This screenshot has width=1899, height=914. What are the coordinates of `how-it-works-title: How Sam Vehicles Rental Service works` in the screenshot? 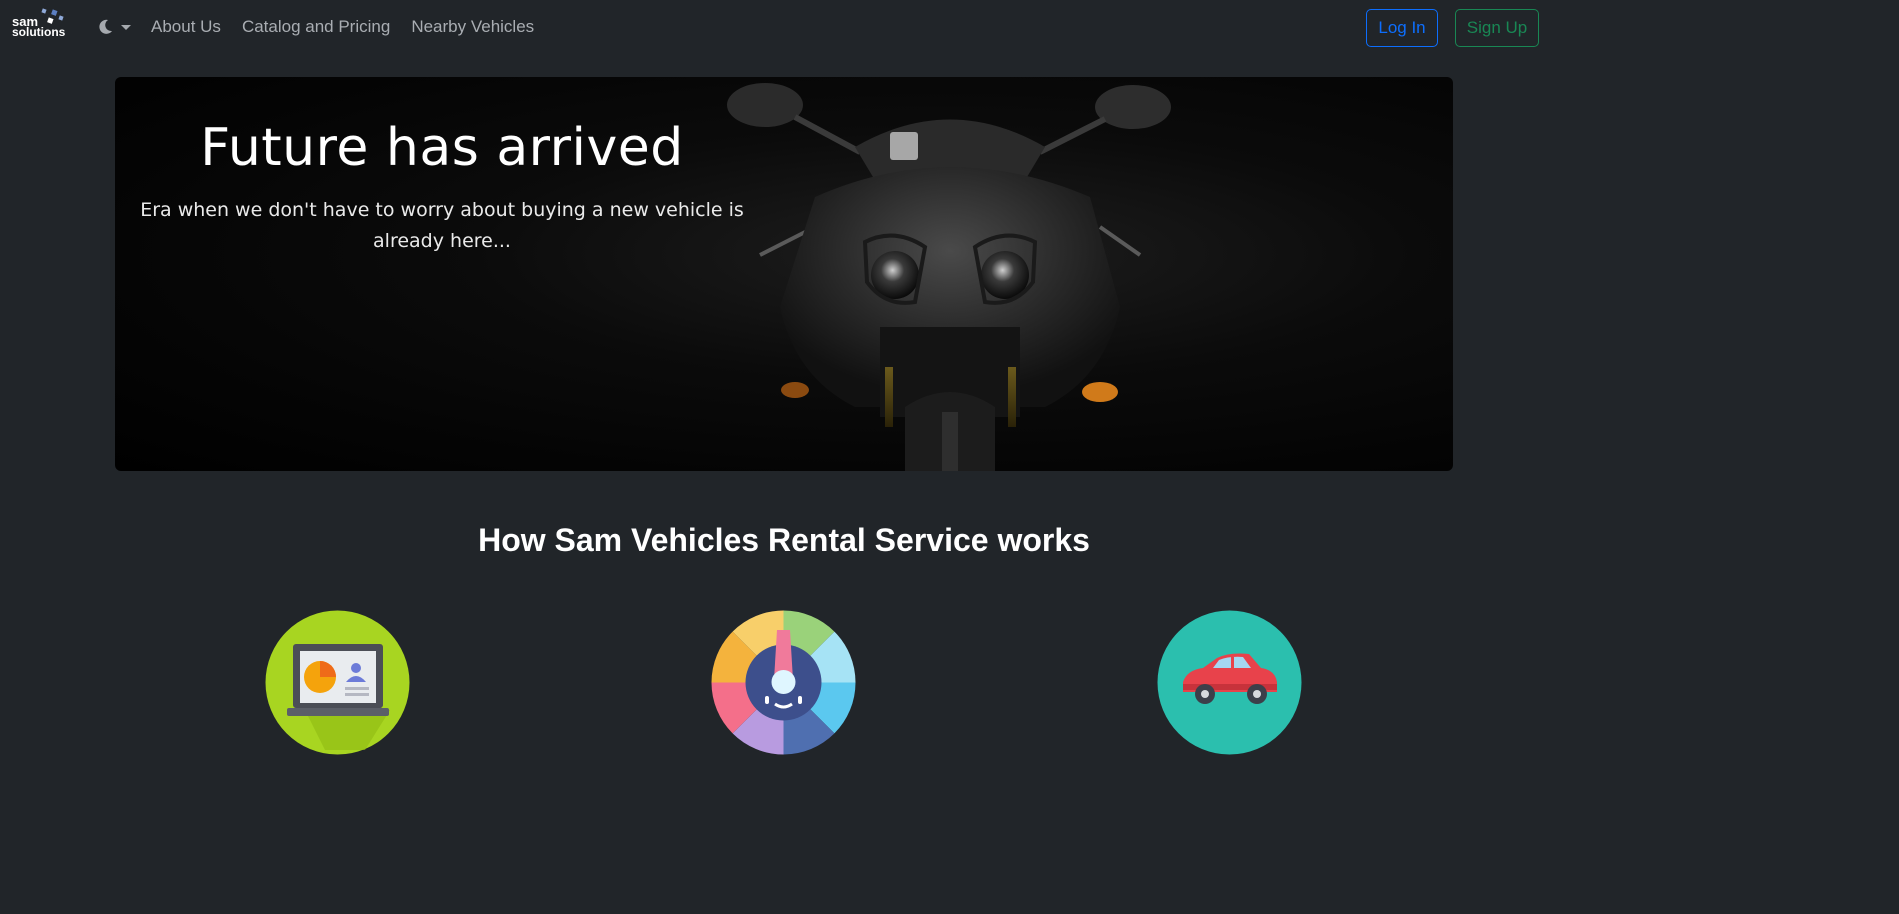 It's located at (784, 540).